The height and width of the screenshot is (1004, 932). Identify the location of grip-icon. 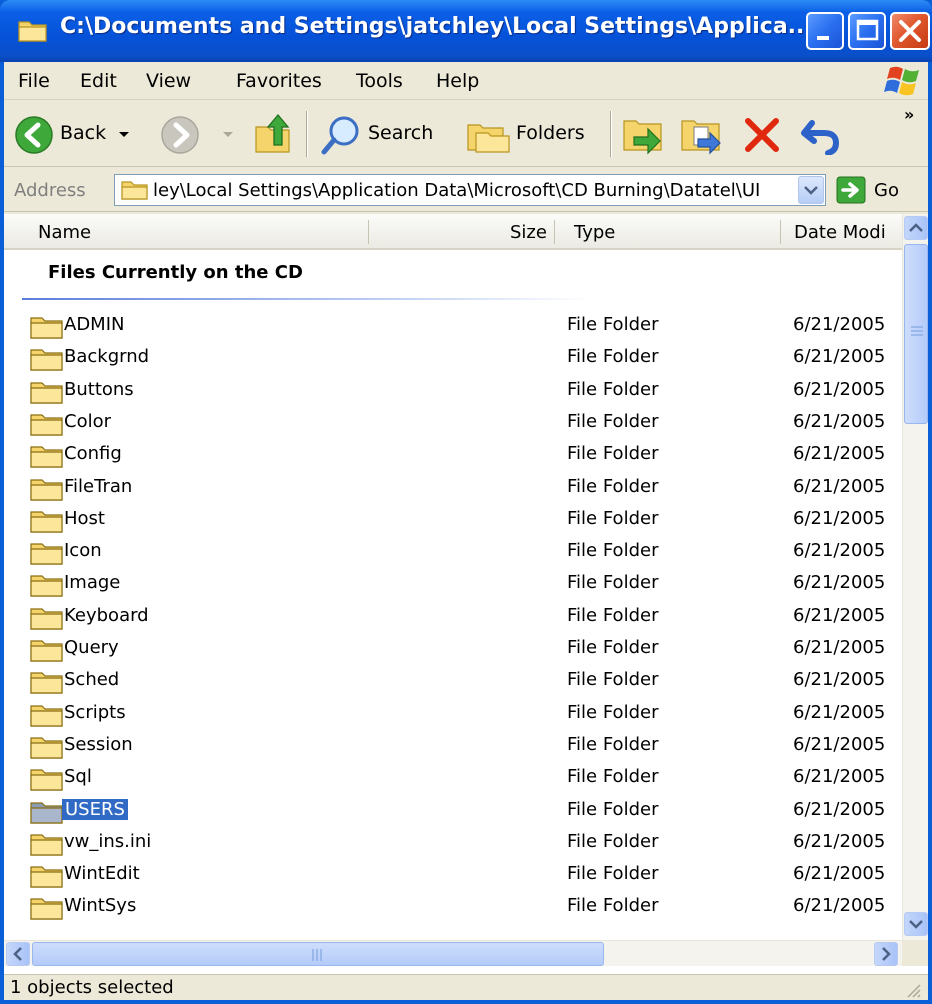
(317, 955).